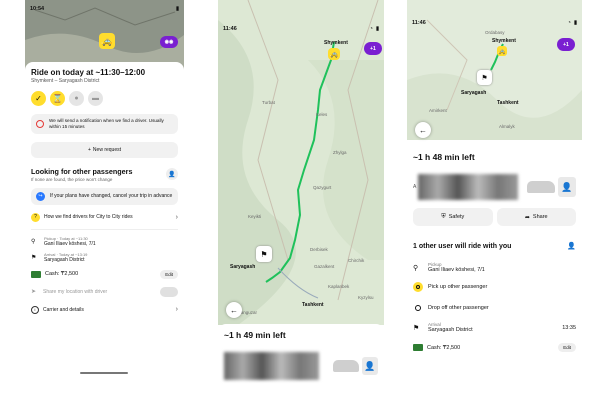  I want to click on safety-button: ⛨ Safety, so click(453, 217).